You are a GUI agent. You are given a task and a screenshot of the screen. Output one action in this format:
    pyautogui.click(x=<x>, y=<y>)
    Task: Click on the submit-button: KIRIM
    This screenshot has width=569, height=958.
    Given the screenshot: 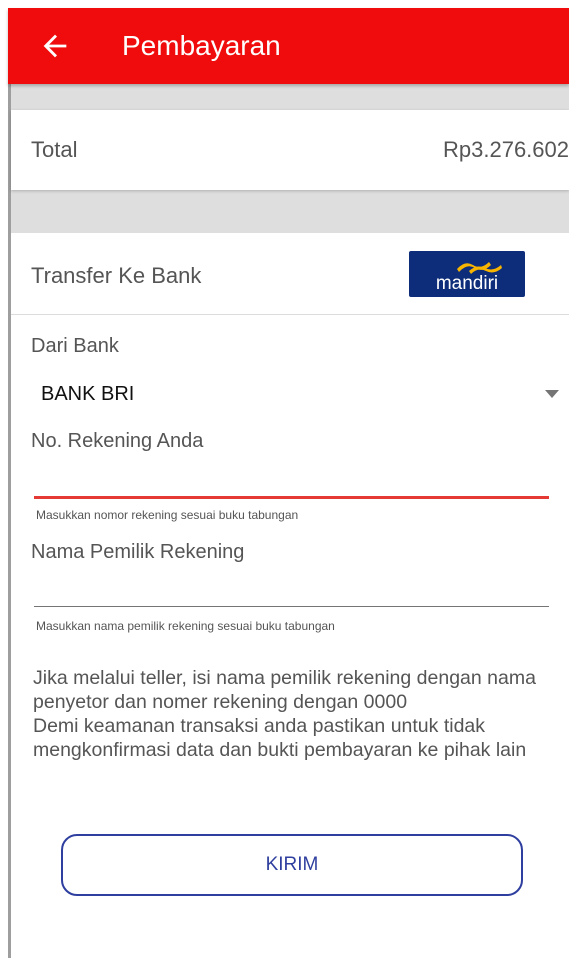 What is the action you would take?
    pyautogui.click(x=292, y=865)
    